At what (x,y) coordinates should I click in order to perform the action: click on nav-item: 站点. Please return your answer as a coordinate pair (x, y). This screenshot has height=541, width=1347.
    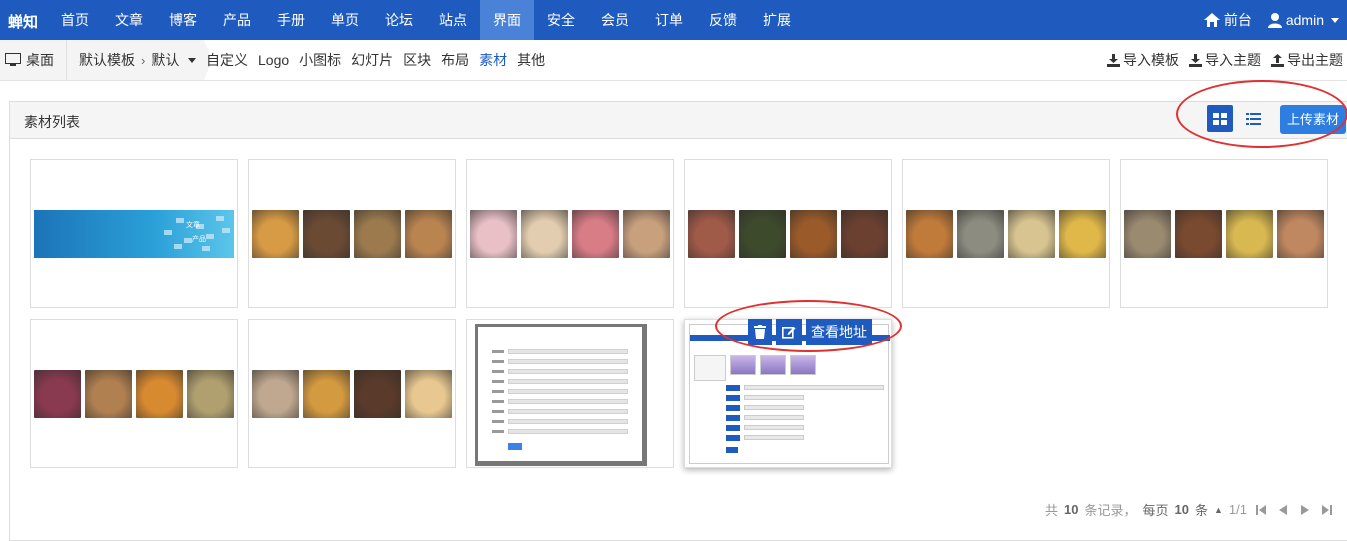
    Looking at the image, I should click on (453, 20).